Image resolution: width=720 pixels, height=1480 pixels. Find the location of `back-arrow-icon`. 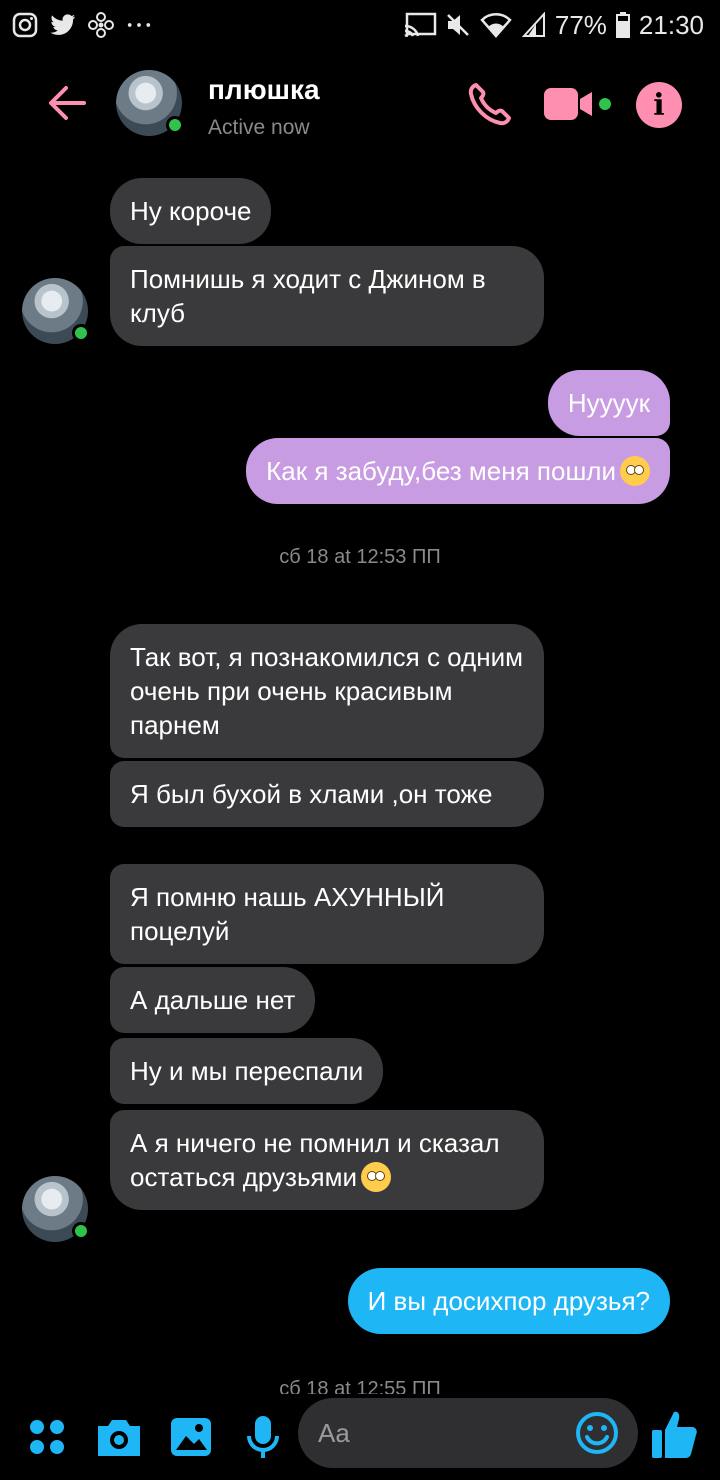

back-arrow-icon is located at coordinates (67, 103).